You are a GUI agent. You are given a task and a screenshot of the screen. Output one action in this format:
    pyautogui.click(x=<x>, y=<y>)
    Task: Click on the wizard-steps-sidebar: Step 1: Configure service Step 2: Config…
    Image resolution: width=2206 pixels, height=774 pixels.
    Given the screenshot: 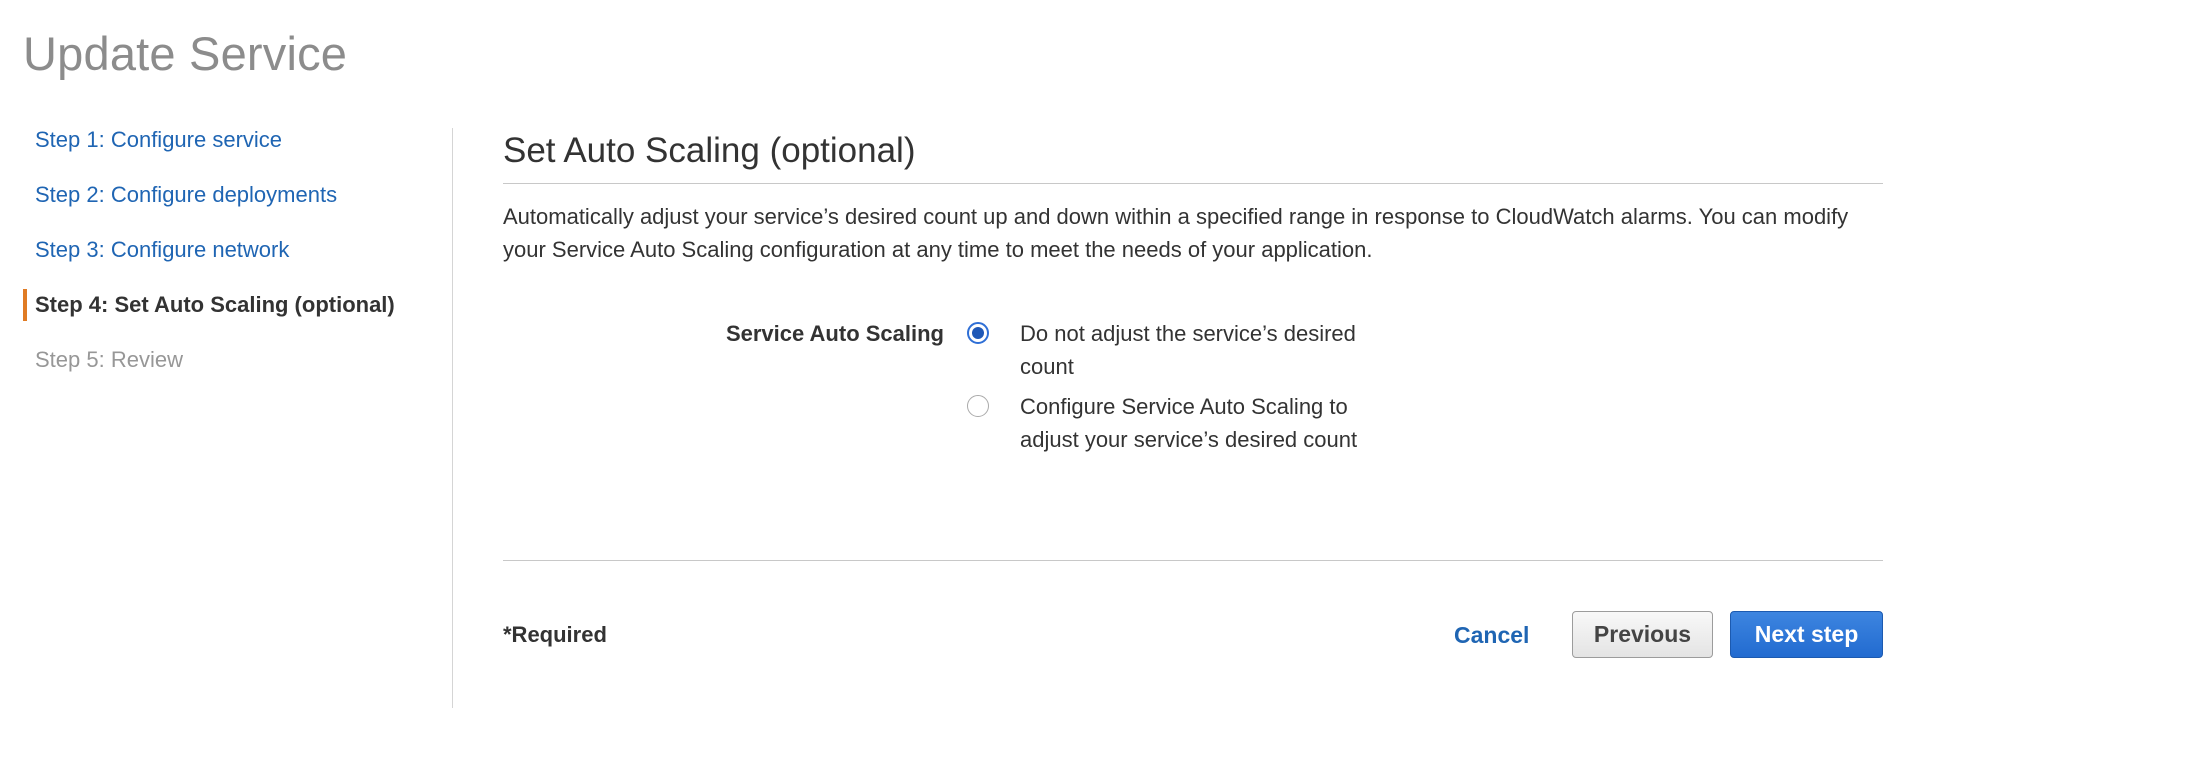 What is the action you would take?
    pyautogui.click(x=233, y=261)
    